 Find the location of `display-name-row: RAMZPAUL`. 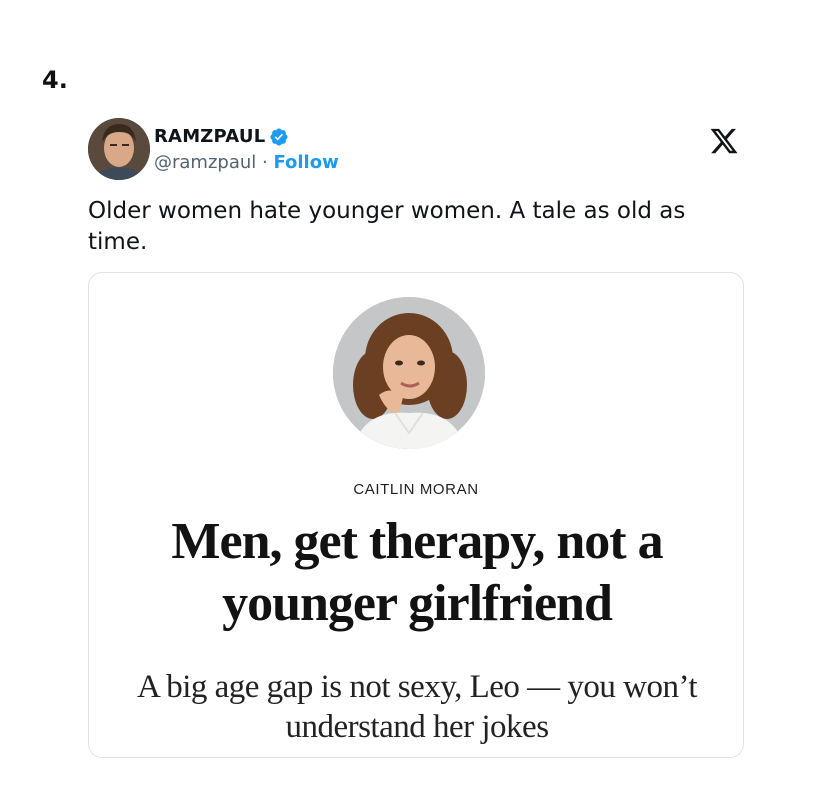

display-name-row: RAMZPAUL is located at coordinates (221, 136).